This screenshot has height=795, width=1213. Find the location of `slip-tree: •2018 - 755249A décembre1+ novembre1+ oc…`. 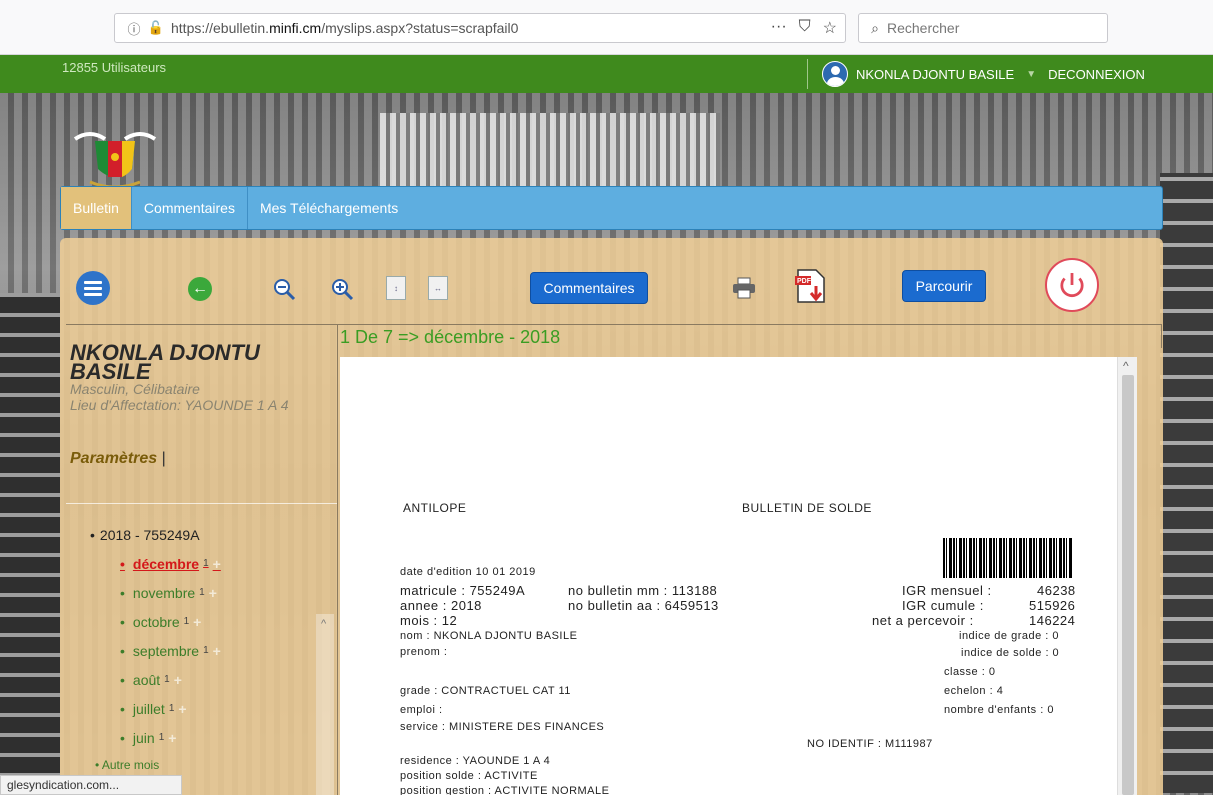

slip-tree: •2018 - 755249A décembre1+ novembre1+ oc… is located at coordinates (202, 649).